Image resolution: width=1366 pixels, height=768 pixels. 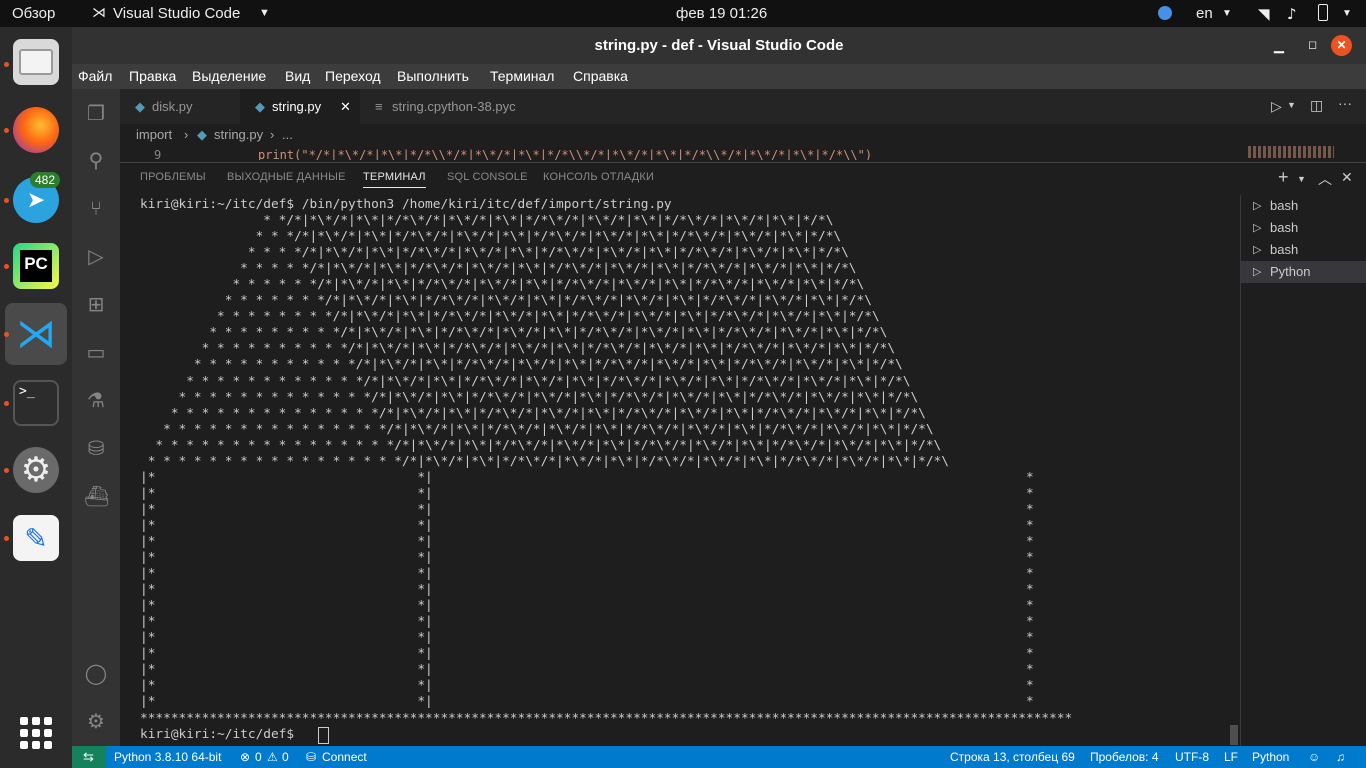 I want to click on vscode-app-icon: ⋊, so click(x=99, y=13).